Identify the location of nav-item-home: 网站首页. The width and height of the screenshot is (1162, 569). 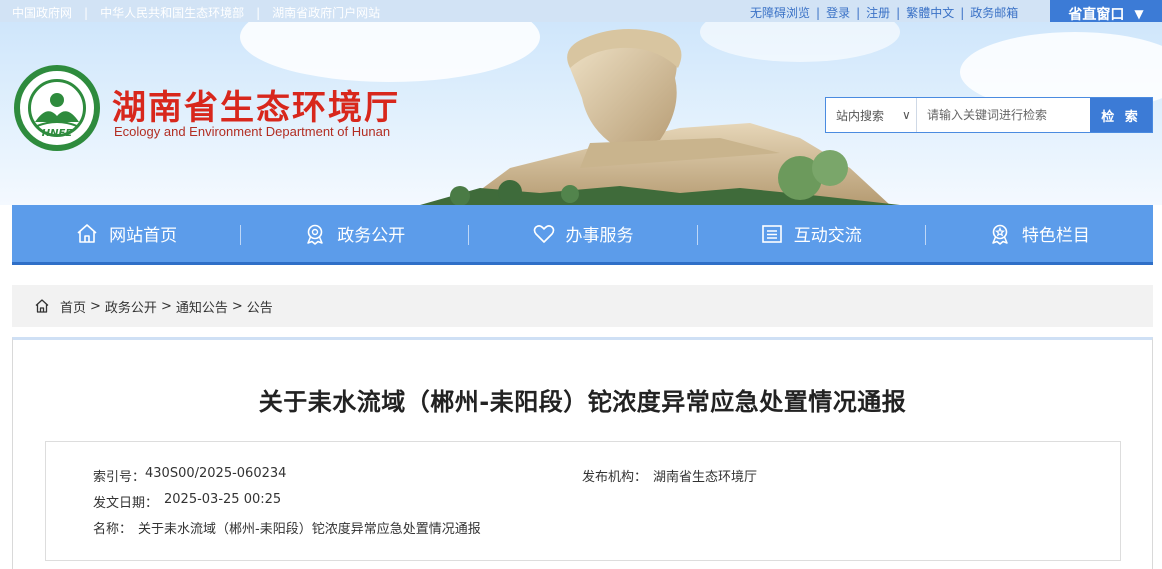
(126, 233).